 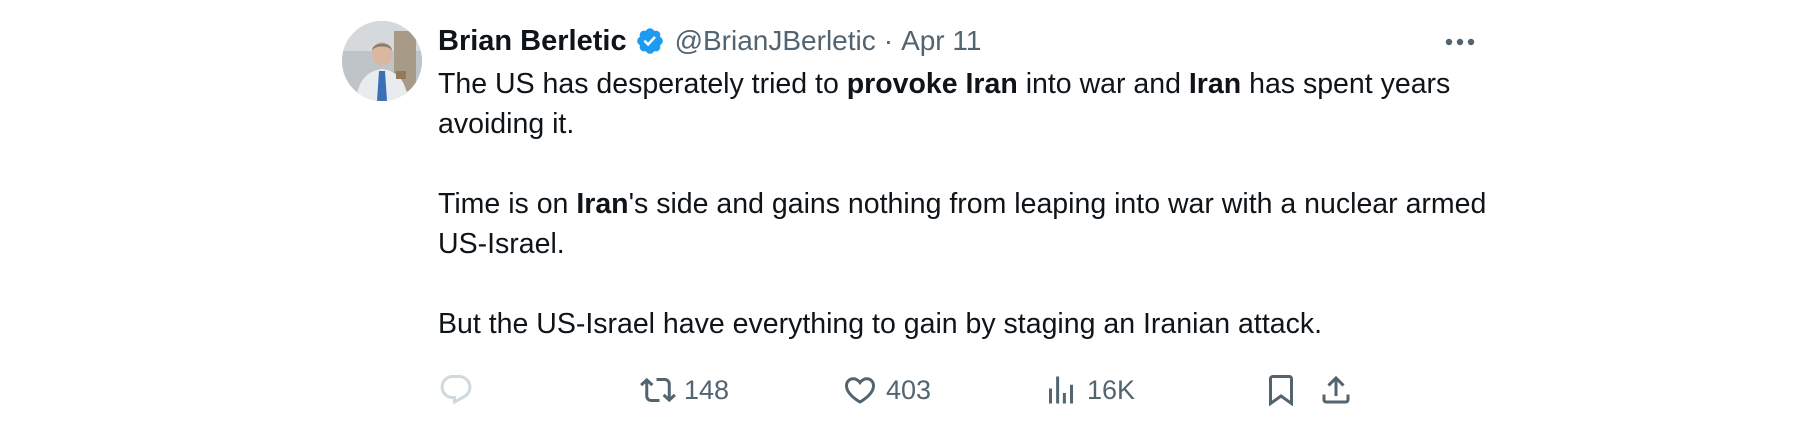 What do you see at coordinates (958, 390) in the screenshot?
I see `tweet-actions: 148 403 16K` at bounding box center [958, 390].